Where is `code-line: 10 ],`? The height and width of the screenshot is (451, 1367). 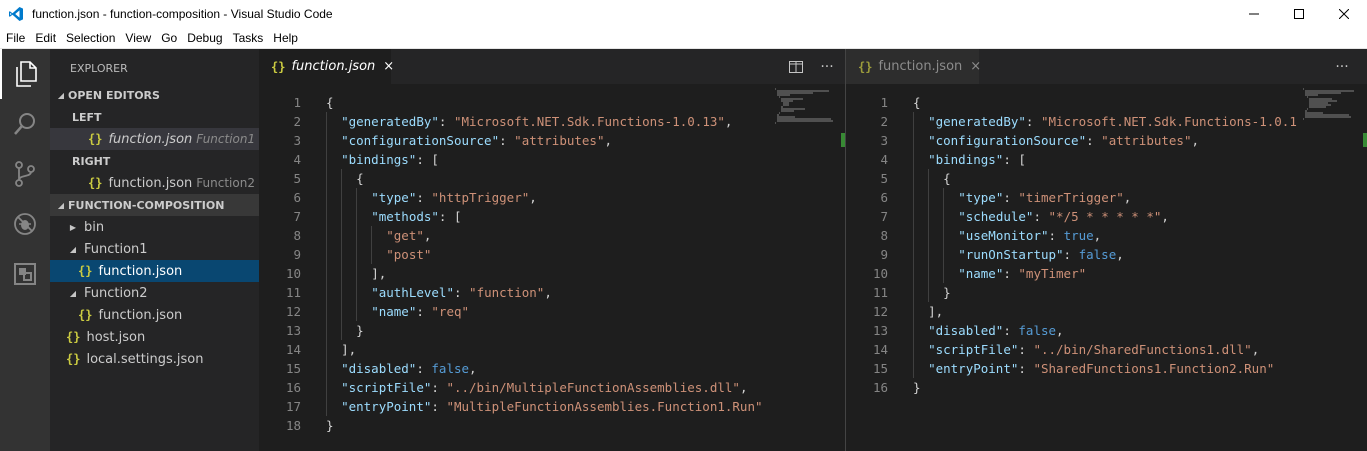
code-line: 10 ], is located at coordinates (516, 273).